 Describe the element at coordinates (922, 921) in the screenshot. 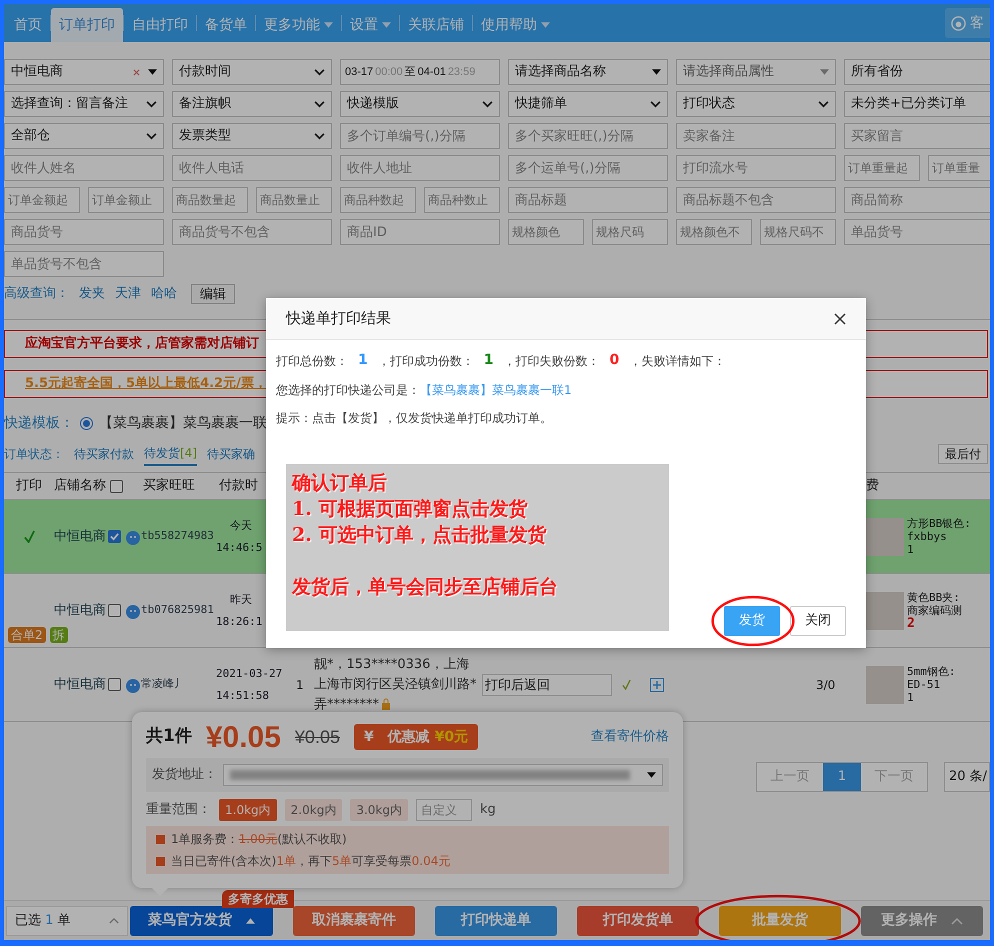

I see `action-button: 更多操作` at that location.